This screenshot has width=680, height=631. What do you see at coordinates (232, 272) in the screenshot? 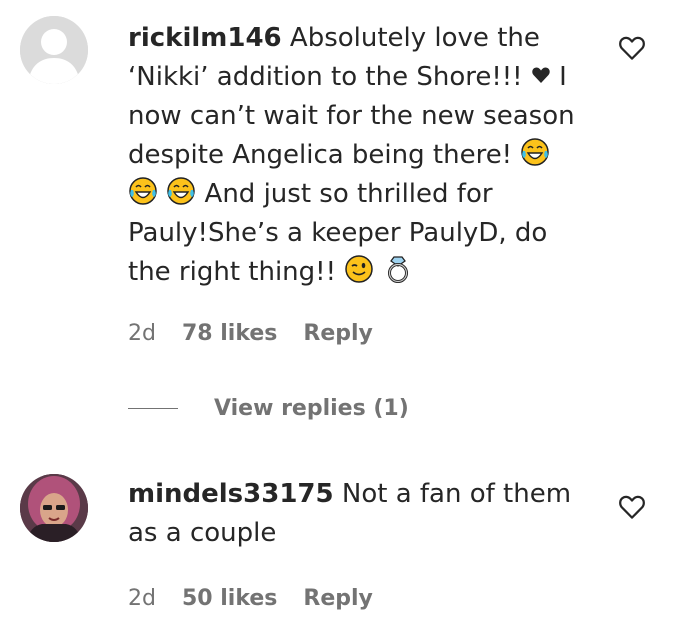
I see `comment-line: the right thing!!` at bounding box center [232, 272].